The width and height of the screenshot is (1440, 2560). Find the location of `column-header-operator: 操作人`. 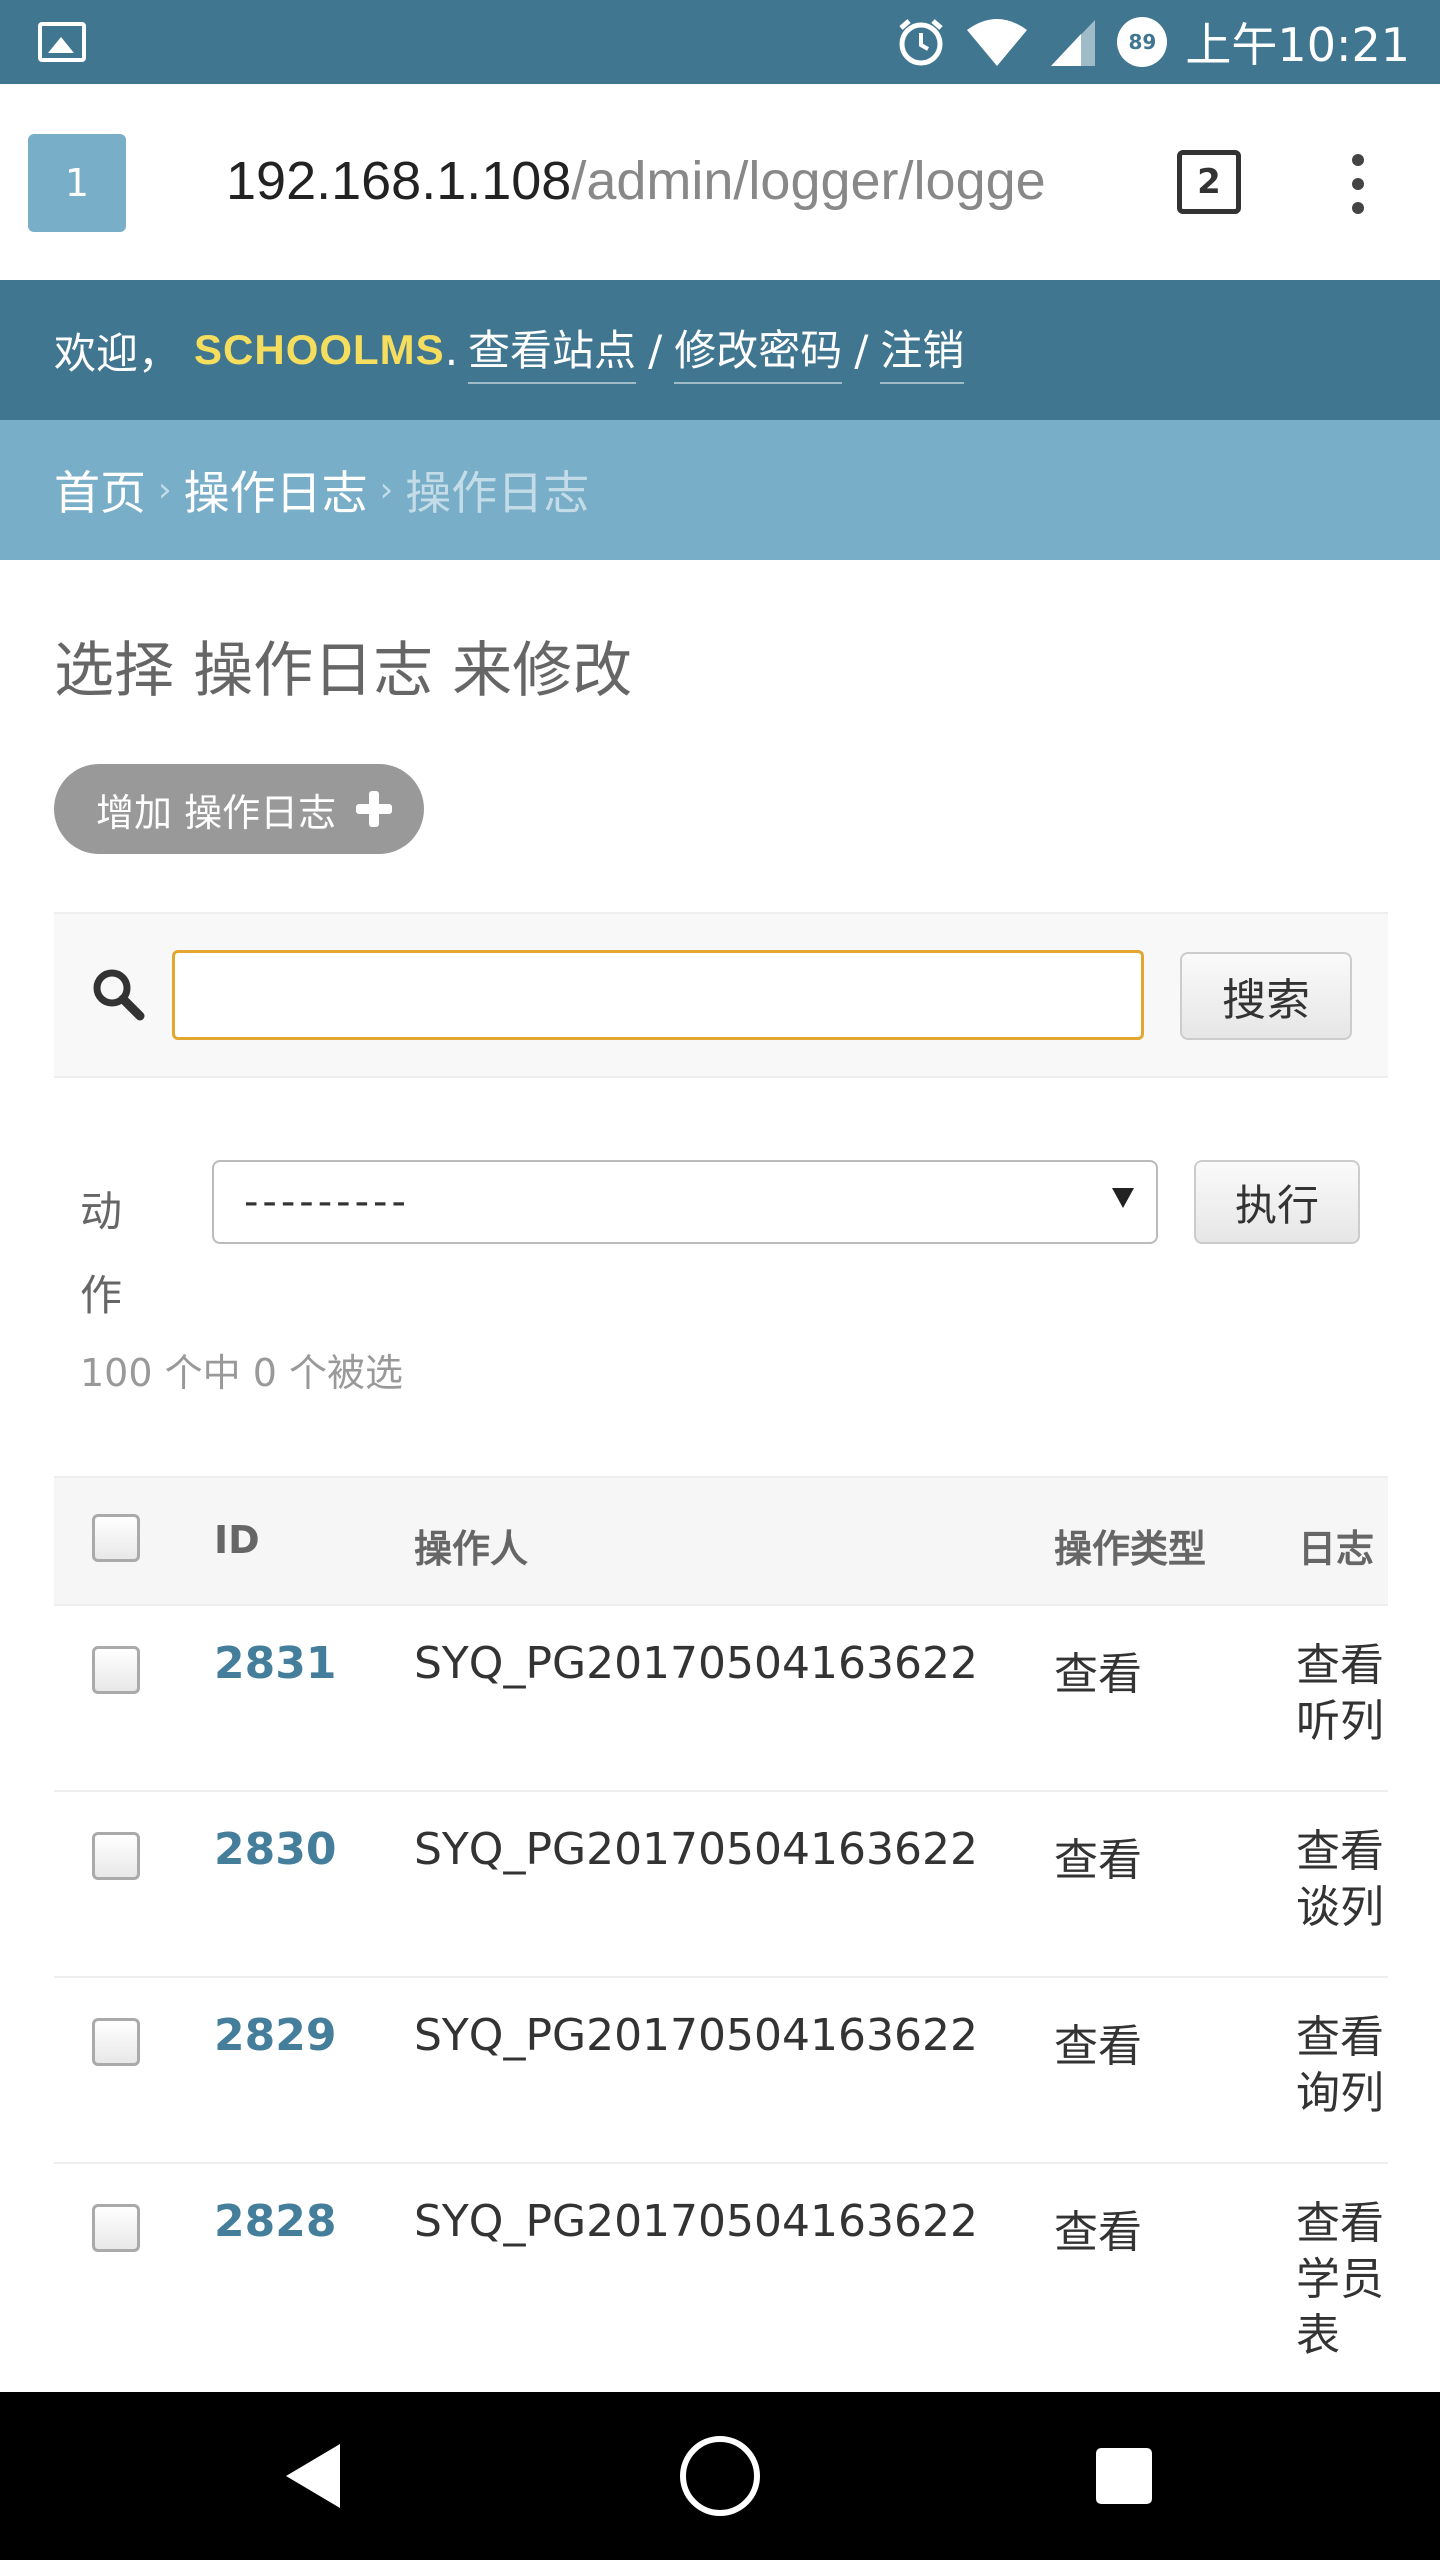

column-header-operator: 操作人 is located at coordinates (471, 1545).